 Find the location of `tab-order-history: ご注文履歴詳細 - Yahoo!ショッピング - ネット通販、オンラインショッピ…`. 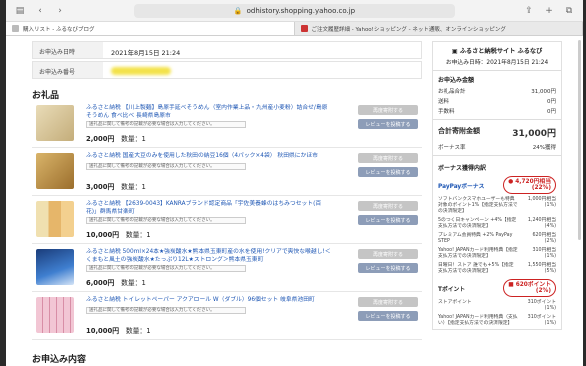

tab-order-history: ご注文履歴詳細 - Yahoo!ショッピング - ネット通販、オンラインショッピ… is located at coordinates (439, 28).